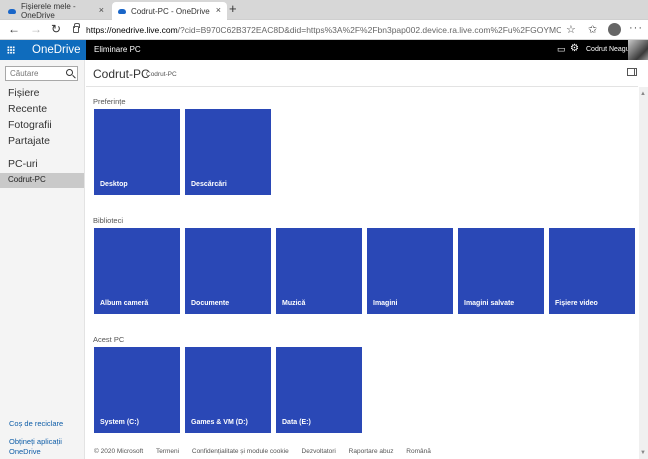 The height and width of the screenshot is (459, 648). I want to click on footer-link-report-abuse: Raportare abuz, so click(371, 451).